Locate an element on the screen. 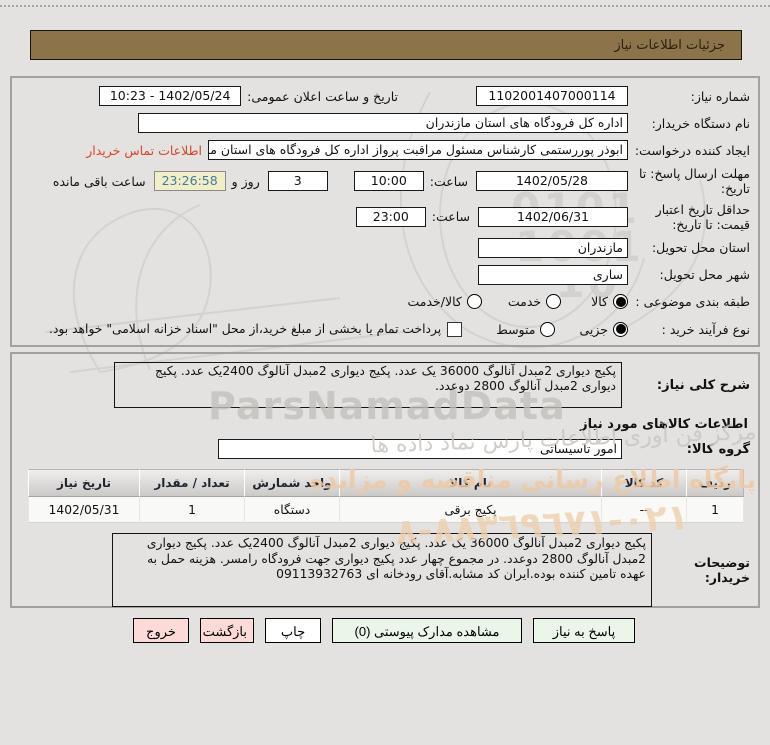 This screenshot has height=745, width=770. treasury-payment-checkbox is located at coordinates (455, 329).